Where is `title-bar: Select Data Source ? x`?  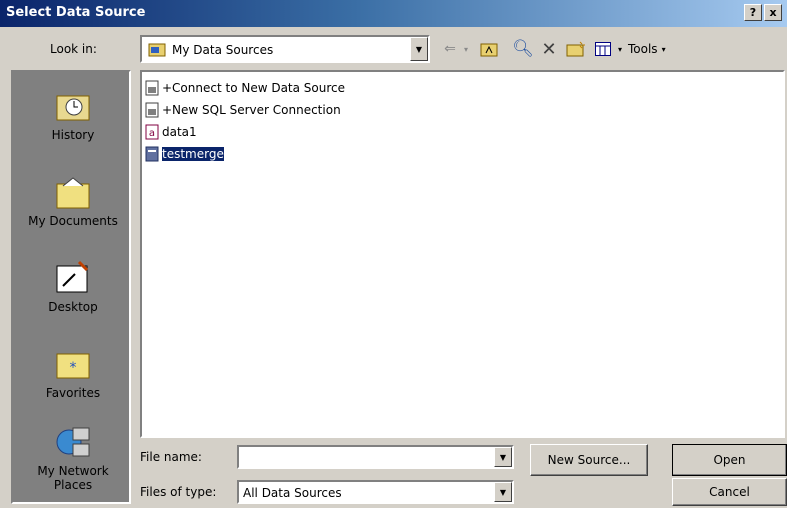
title-bar: Select Data Source ? x is located at coordinates (393, 13).